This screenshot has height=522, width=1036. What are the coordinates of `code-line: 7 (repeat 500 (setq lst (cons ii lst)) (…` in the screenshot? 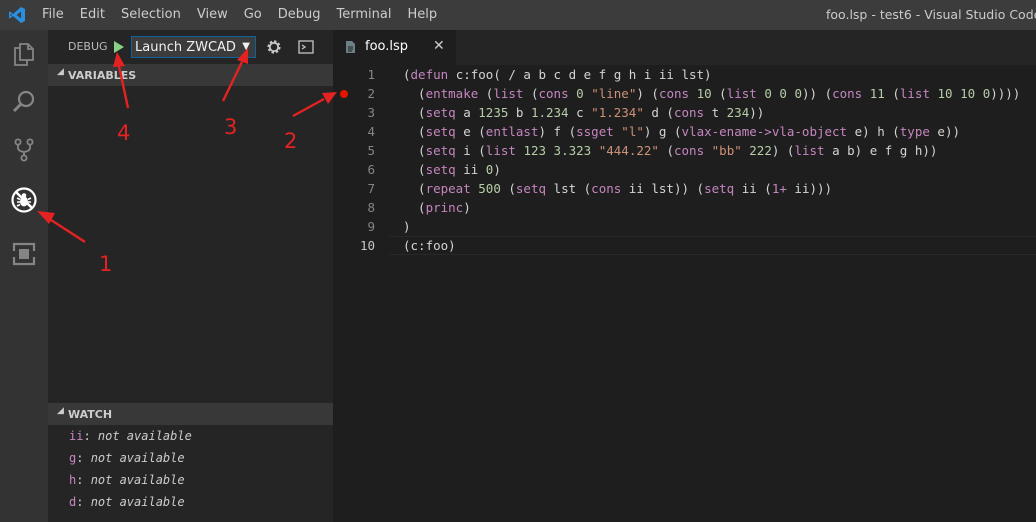 It's located at (684, 188).